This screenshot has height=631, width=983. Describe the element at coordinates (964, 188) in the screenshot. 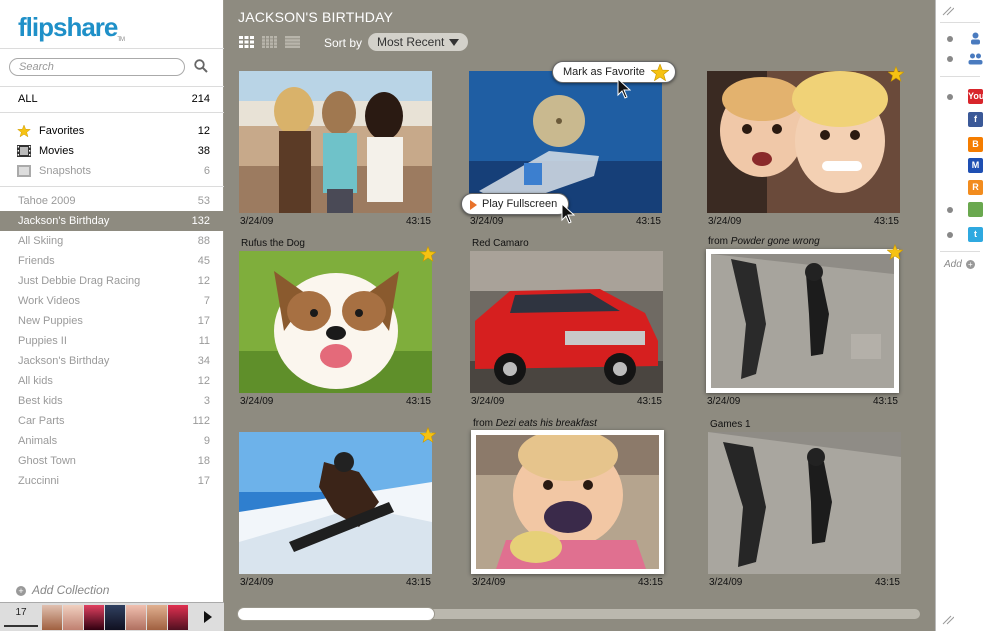

I see `share-service: R` at that location.